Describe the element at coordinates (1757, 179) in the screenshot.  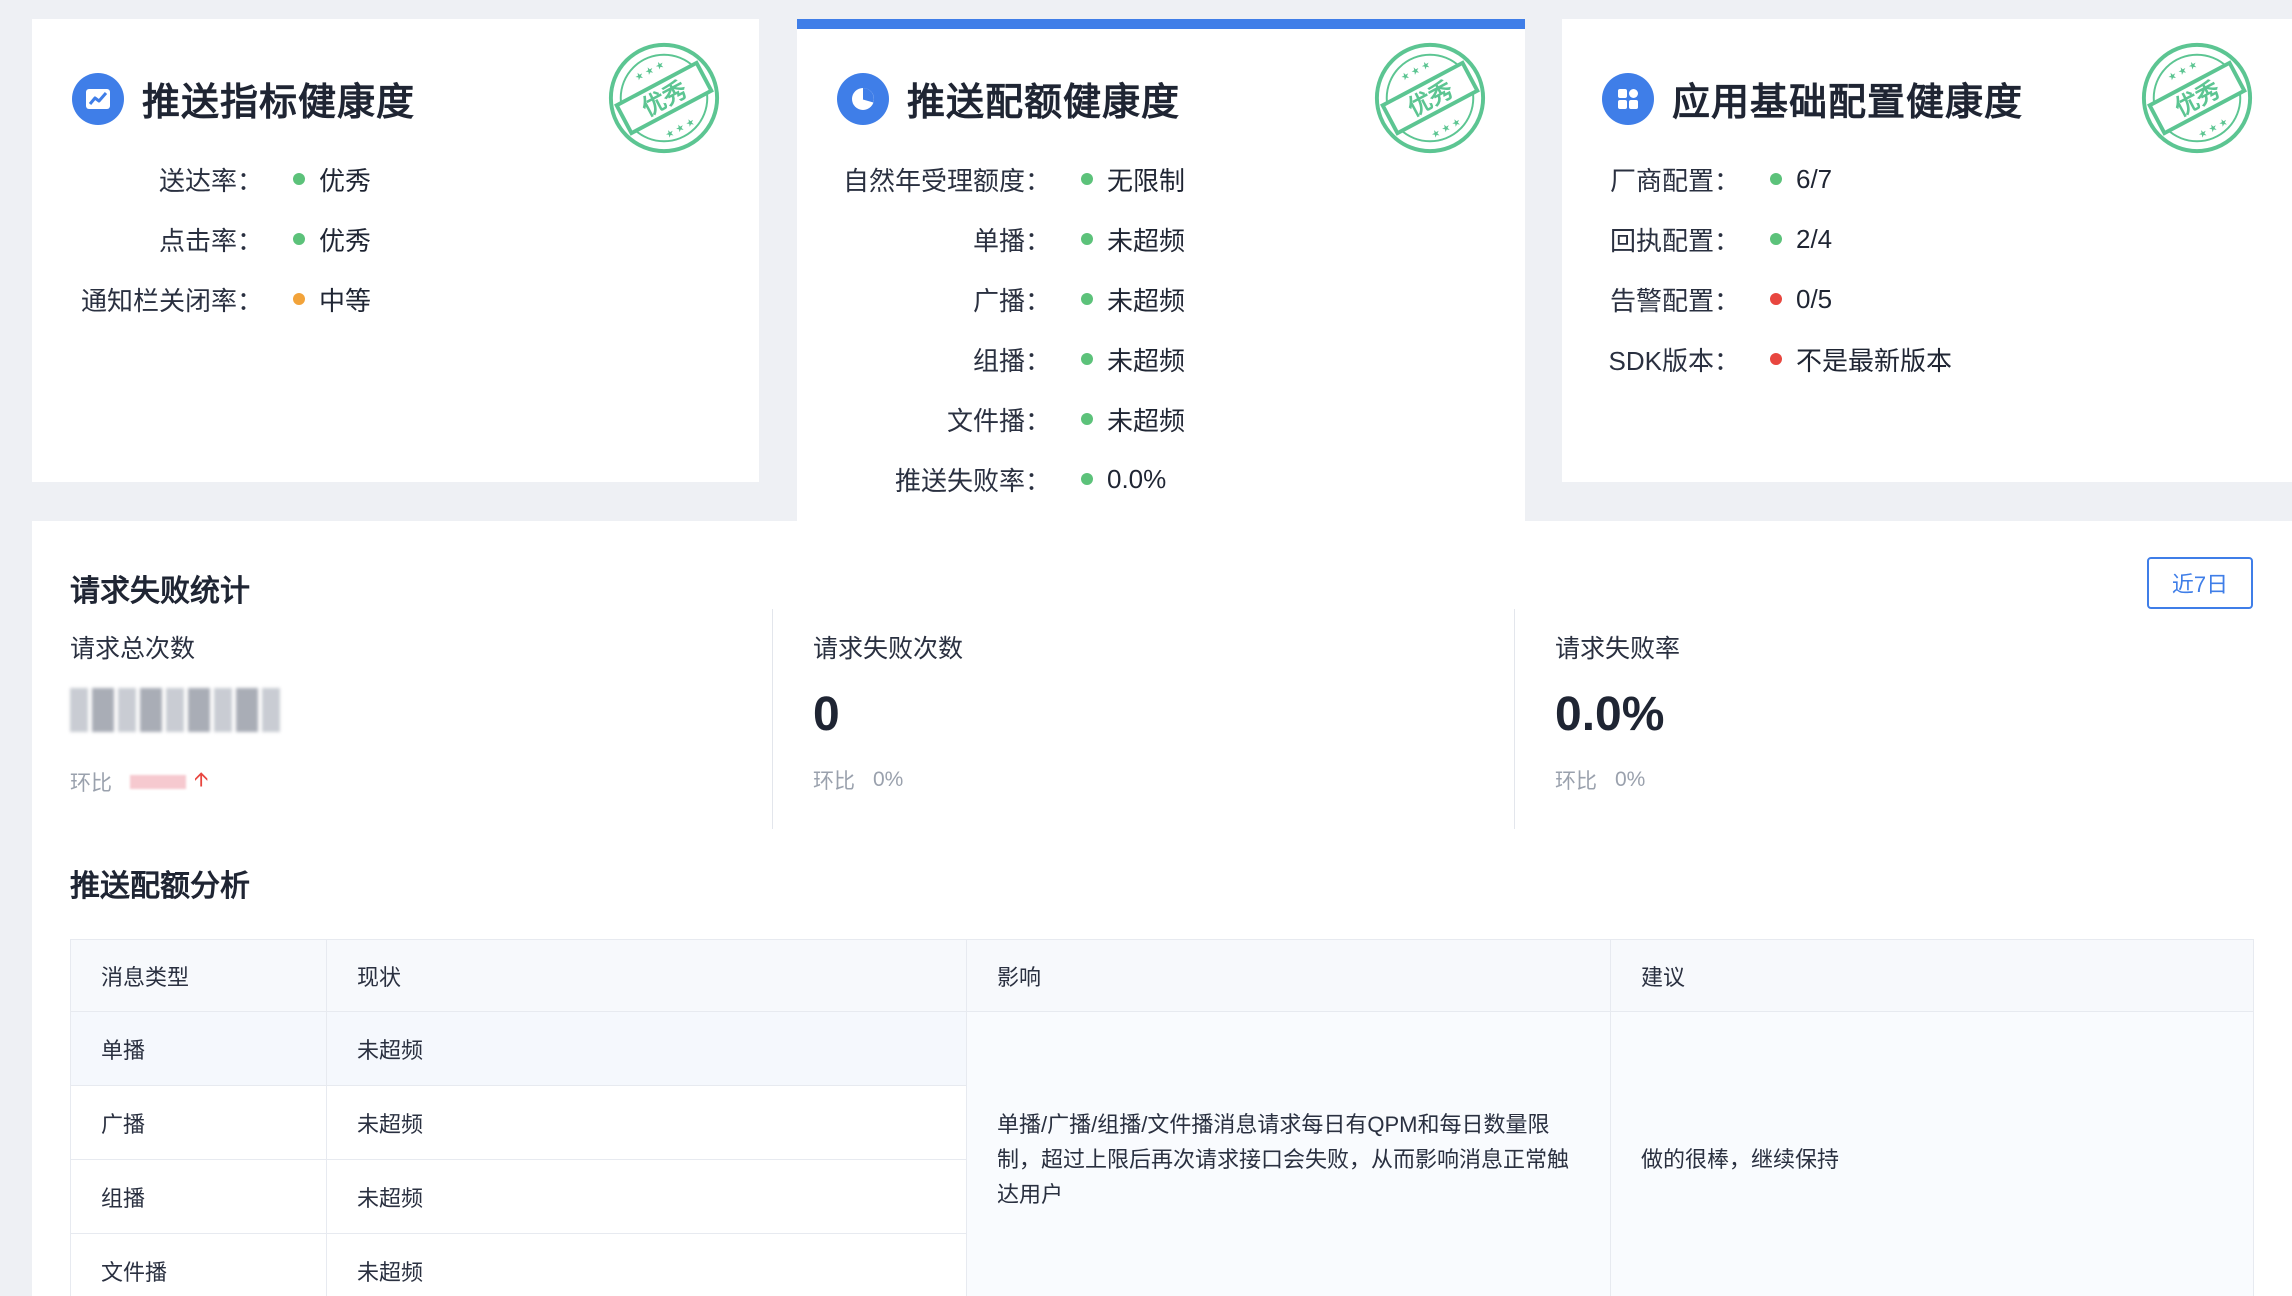
I see `config-row-vendor: 厂商配置： 6/7` at that location.